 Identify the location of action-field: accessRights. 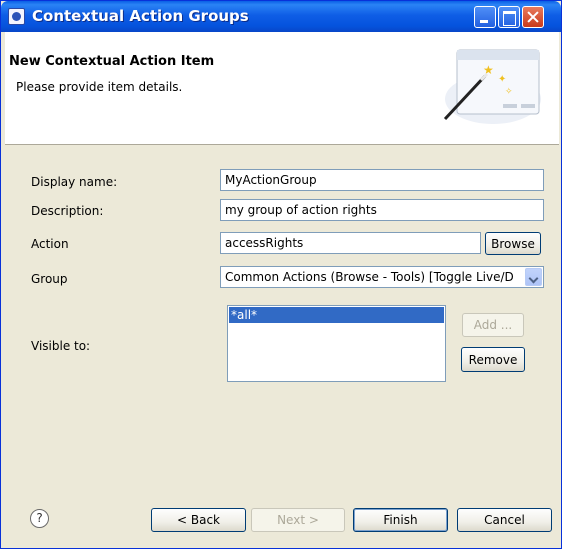
(350, 243).